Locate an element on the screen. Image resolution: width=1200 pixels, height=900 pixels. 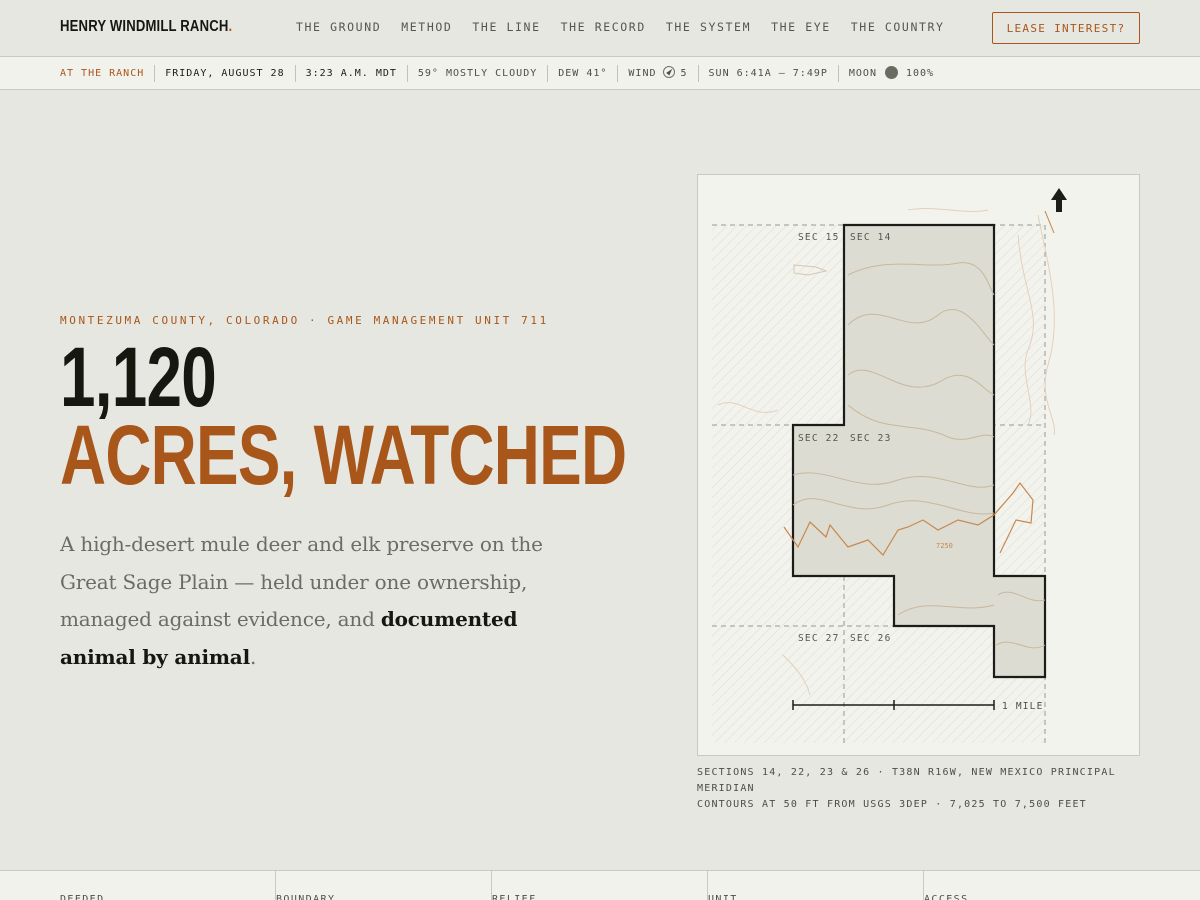
stat-boundary: BOUNDARY is located at coordinates (305, 885).